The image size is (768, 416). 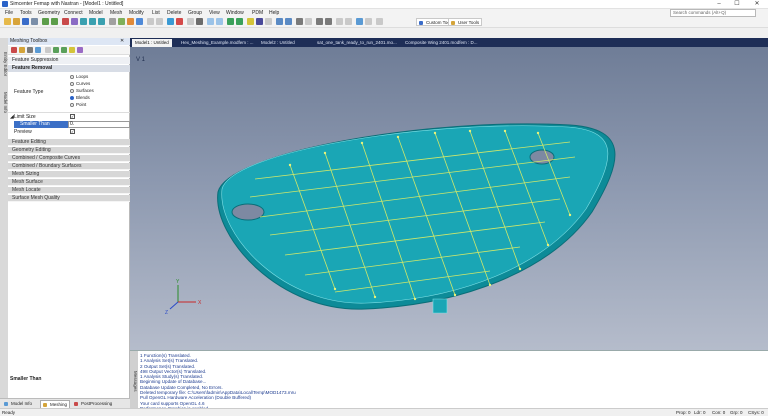 What do you see at coordinates (121, 21) in the screenshot?
I see `mesh-icon` at bounding box center [121, 21].